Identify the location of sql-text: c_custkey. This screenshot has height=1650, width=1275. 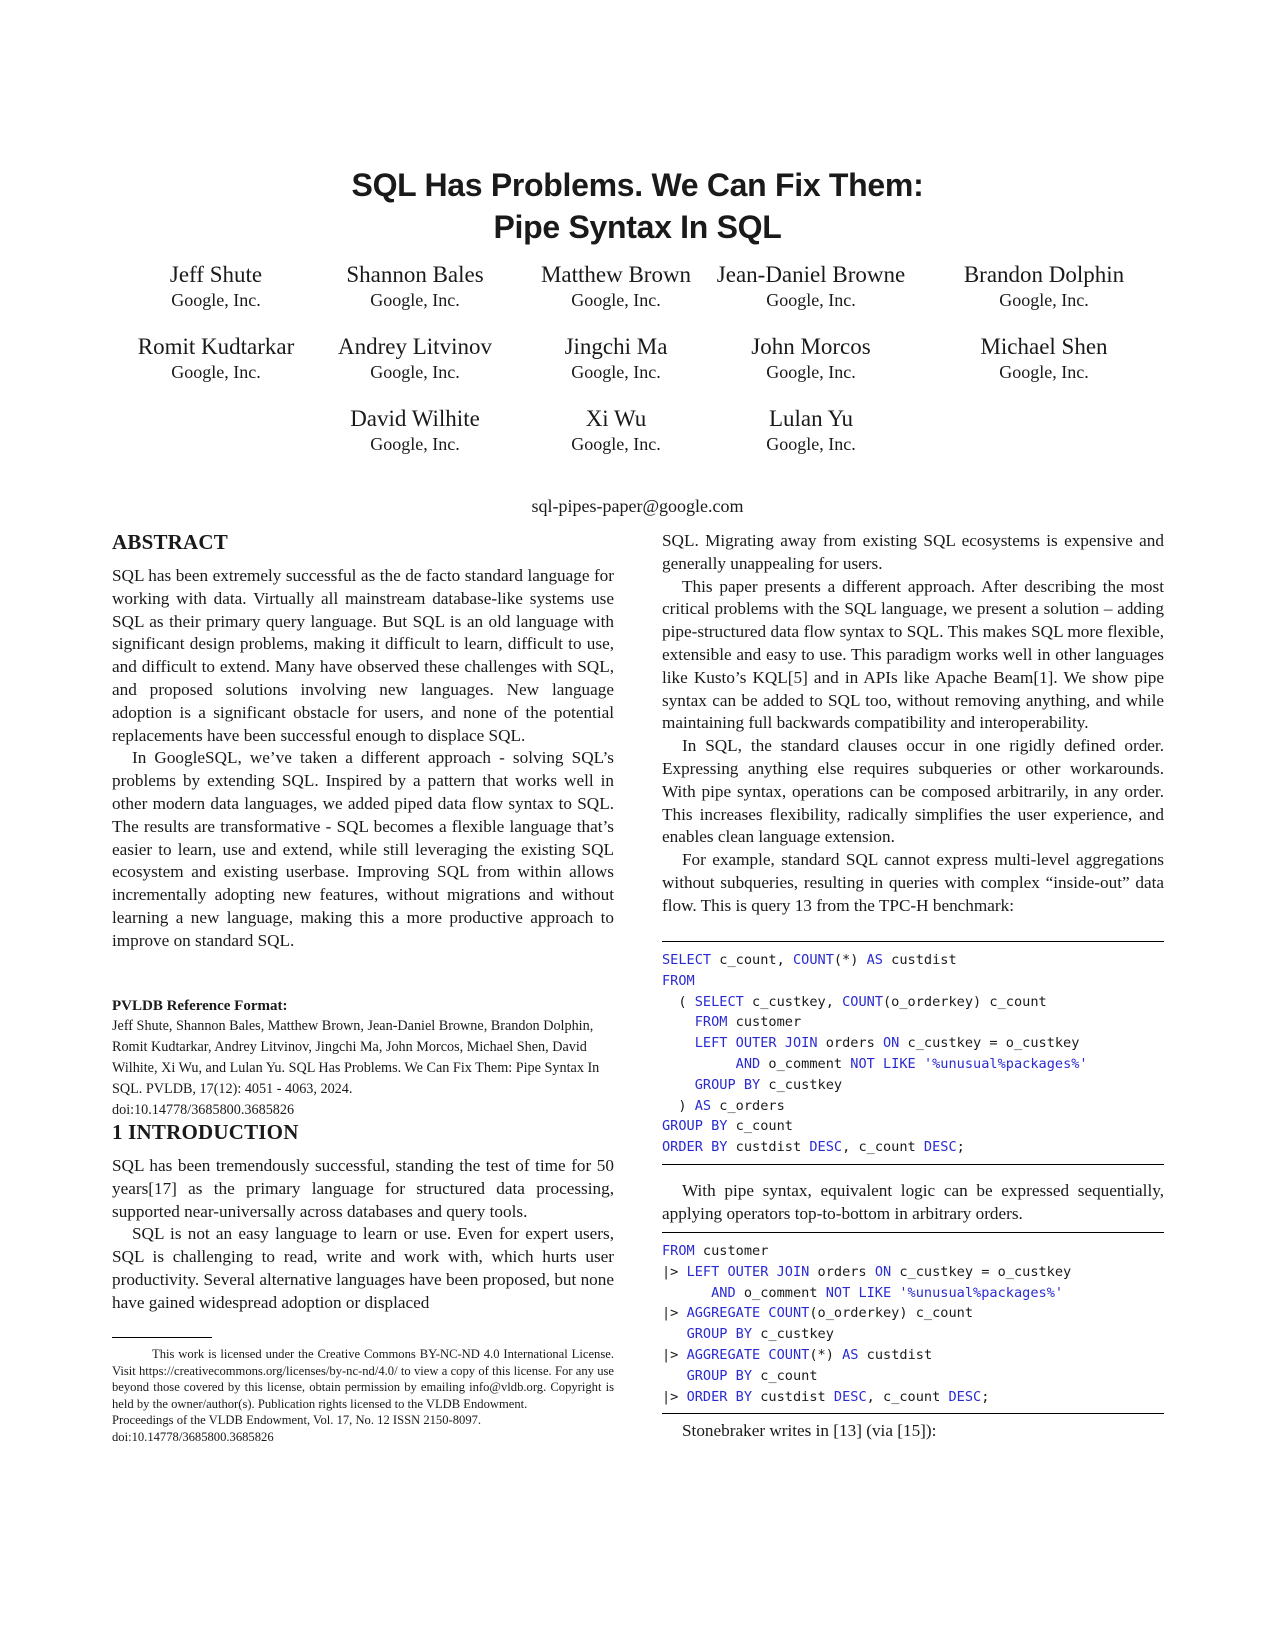
(801, 1084).